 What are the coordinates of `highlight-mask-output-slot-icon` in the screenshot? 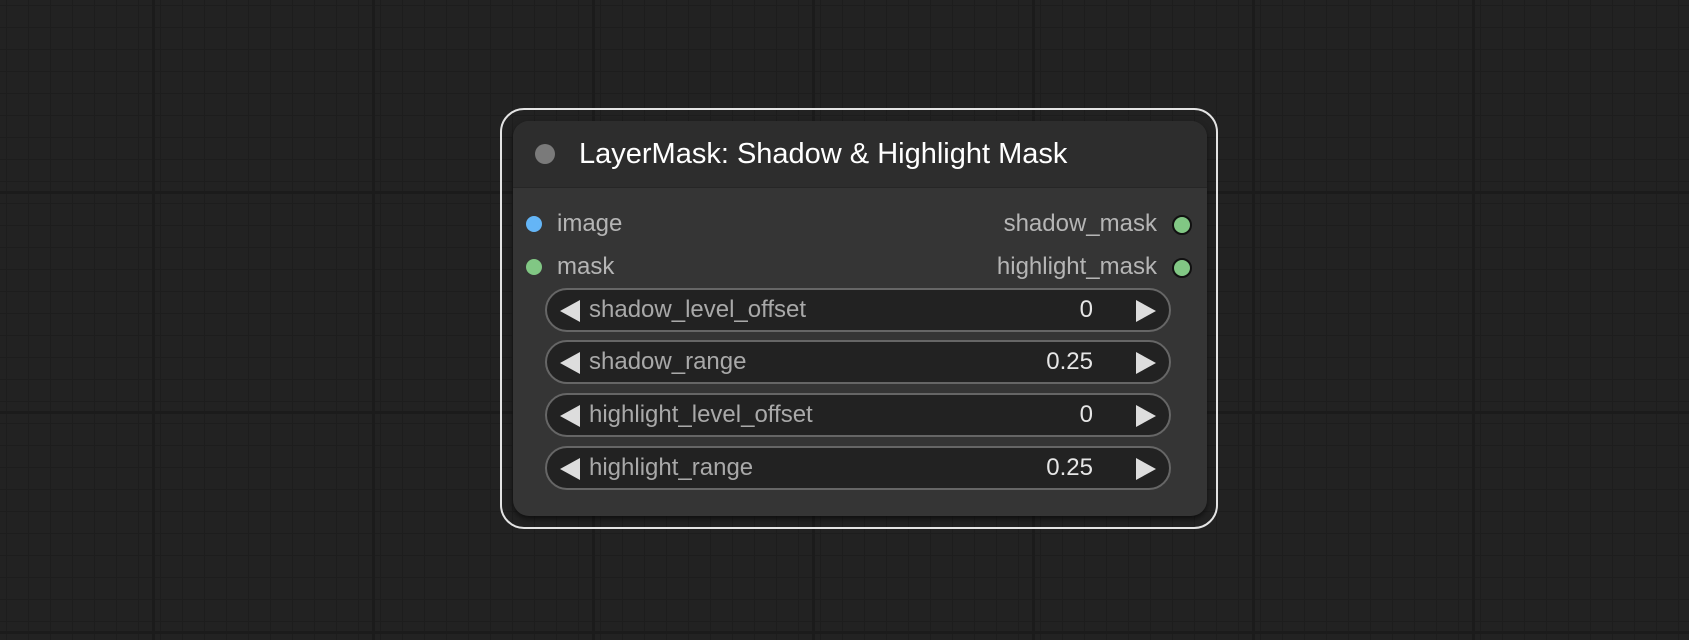 It's located at (1182, 268).